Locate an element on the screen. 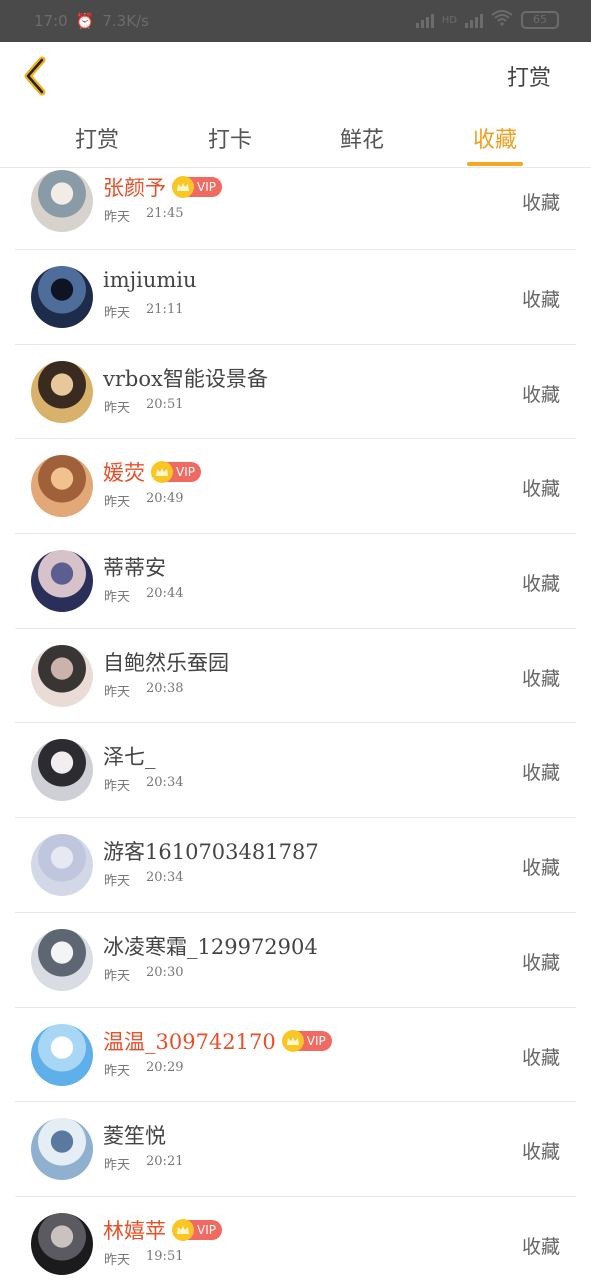 This screenshot has width=591, height=1280. list-item: 温温_309742170 VIP 昨天 20:29 收藏 is located at coordinates (295, 1055).